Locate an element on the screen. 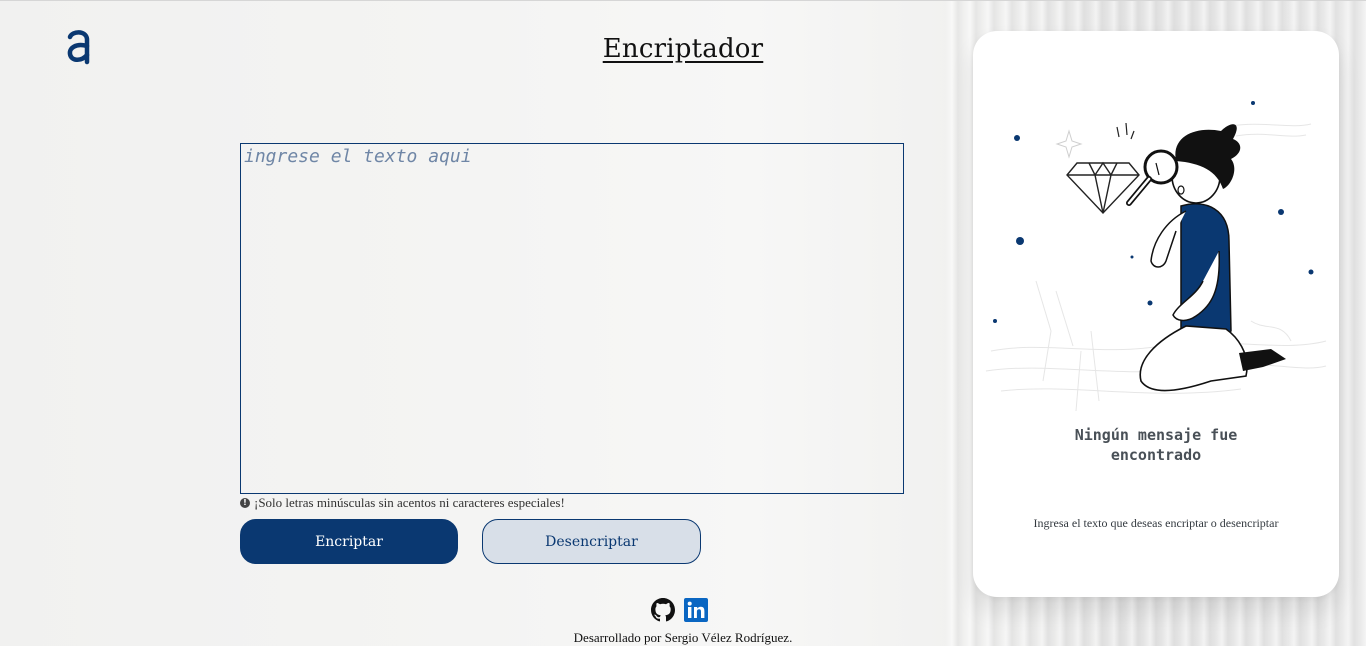 Image resolution: width=1366 pixels, height=646 pixels. person-with-magnifying-glass-illustration is located at coordinates (1156, 256).